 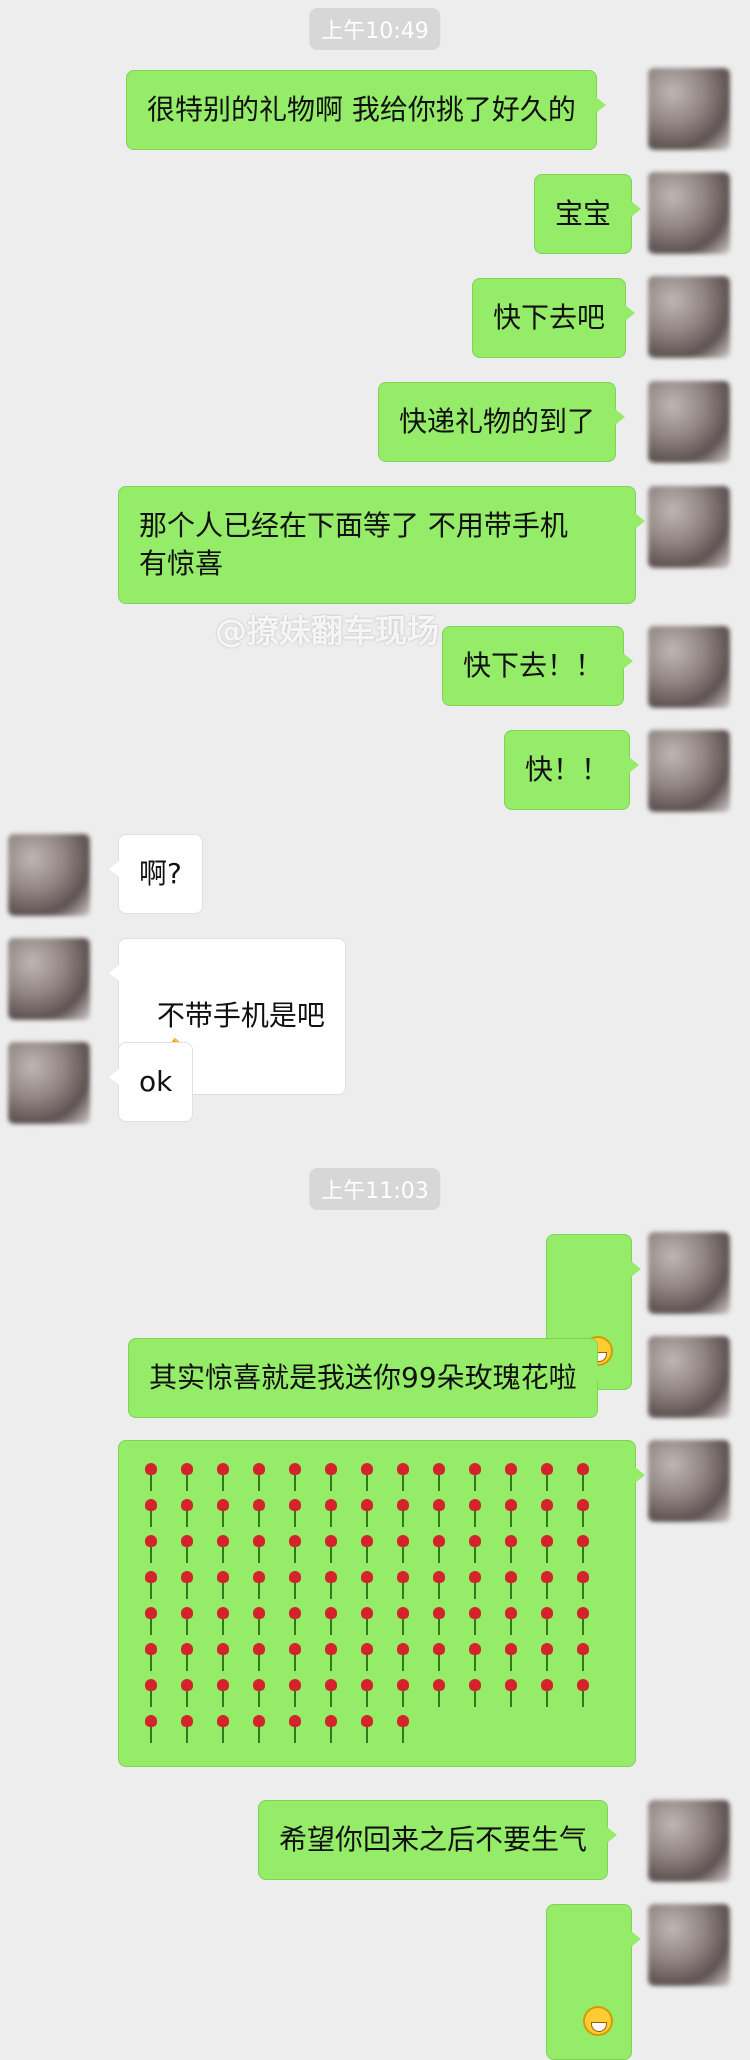 What do you see at coordinates (554, 318) in the screenshot?
I see `message-bubble: 快下去吧` at bounding box center [554, 318].